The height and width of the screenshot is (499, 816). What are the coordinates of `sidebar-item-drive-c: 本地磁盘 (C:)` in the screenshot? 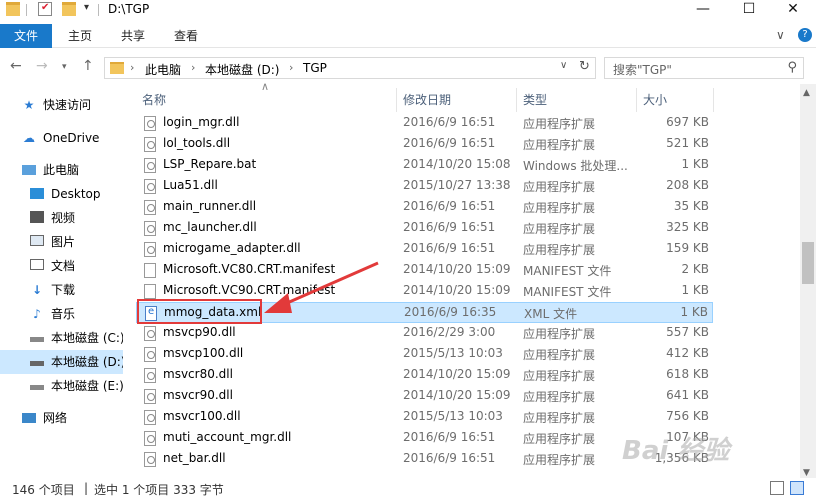 It's located at (61, 338).